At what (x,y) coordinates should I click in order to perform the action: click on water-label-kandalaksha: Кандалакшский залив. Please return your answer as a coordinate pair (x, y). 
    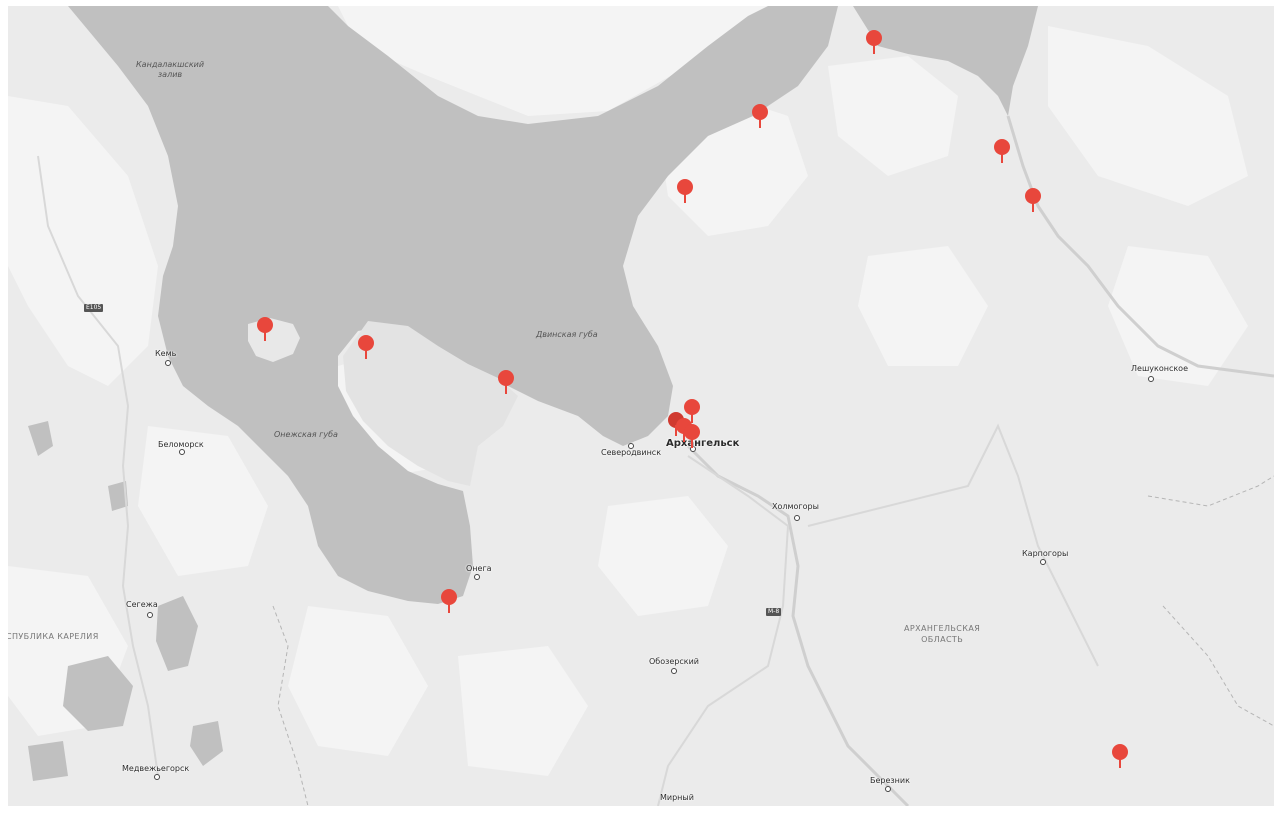
    Looking at the image, I should click on (170, 69).